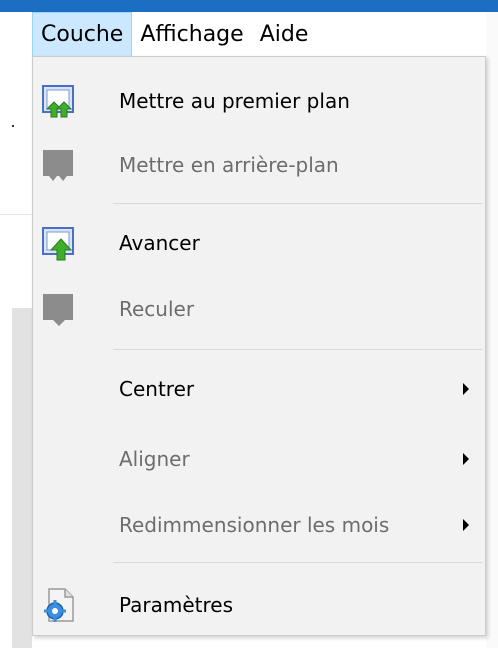 This screenshot has width=498, height=648. Describe the element at coordinates (58, 165) in the screenshot. I see `send-to-back-icon` at that location.